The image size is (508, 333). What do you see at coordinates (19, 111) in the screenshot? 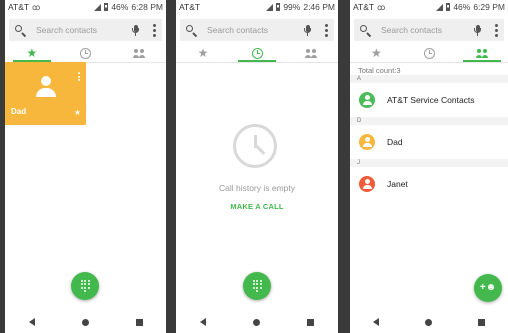
I see `favorite-contact-name: Dad` at bounding box center [19, 111].